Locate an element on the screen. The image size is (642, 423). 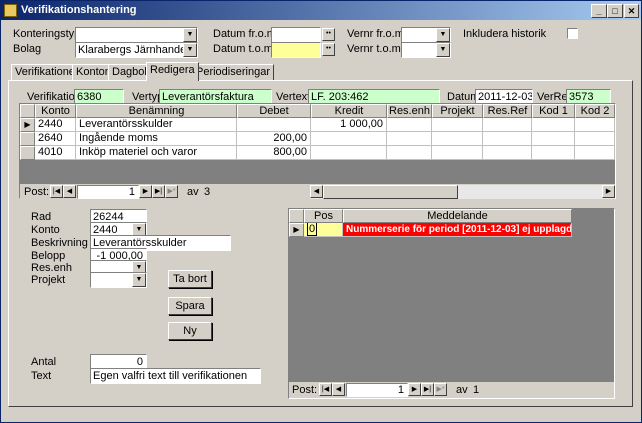
vertext-label: Vertext is located at coordinates (293, 97).